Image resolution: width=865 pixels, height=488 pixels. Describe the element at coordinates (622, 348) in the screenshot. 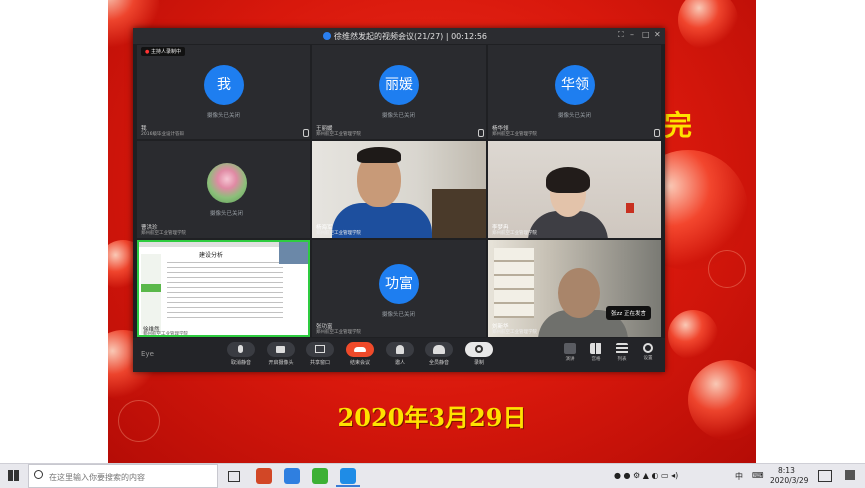

I see `list-view-icon` at that location.